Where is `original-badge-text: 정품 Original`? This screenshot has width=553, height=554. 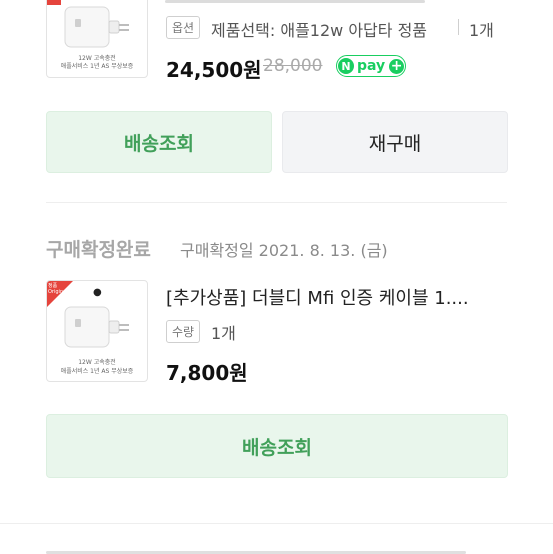 original-badge-text: 정품 Original is located at coordinates (58, 289).